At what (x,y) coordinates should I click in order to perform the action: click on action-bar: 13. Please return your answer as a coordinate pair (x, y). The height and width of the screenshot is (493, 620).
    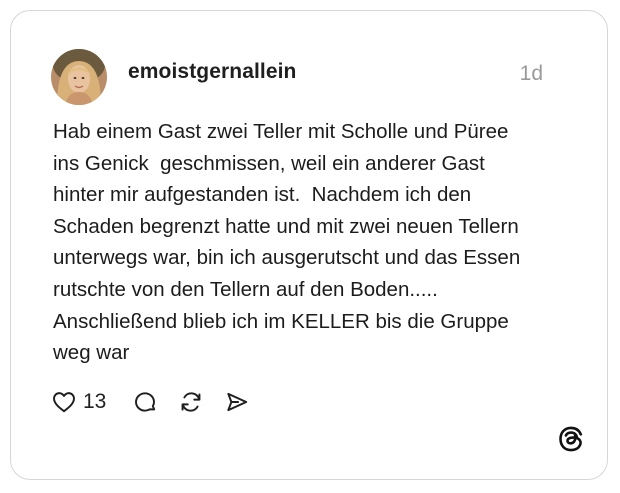
    Looking at the image, I should click on (150, 402).